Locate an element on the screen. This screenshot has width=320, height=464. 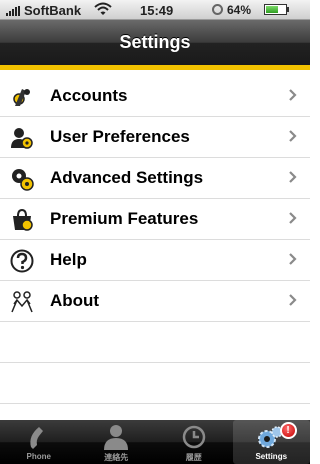
battery-level-fill is located at coordinates (272, 9).